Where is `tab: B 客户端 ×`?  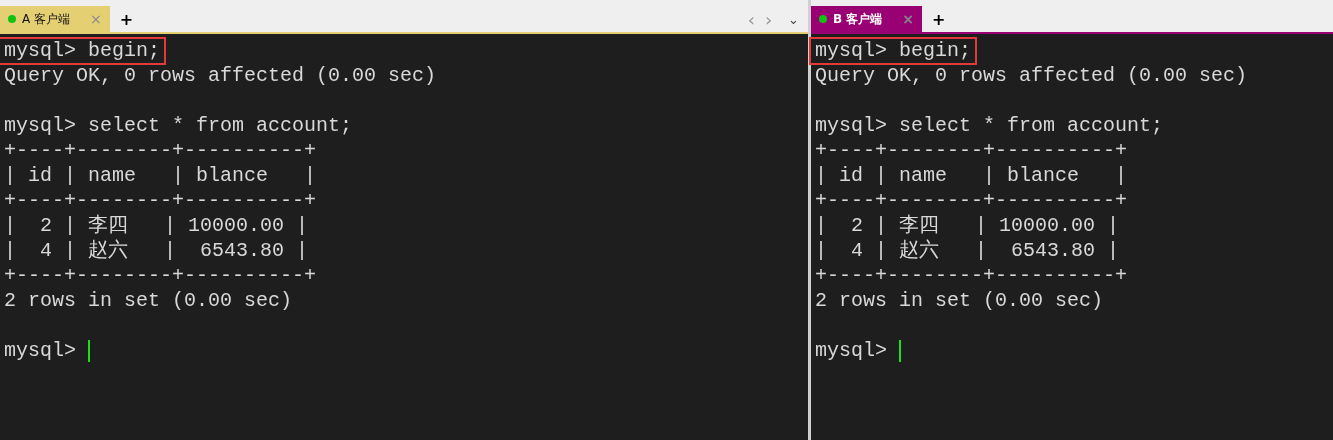 tab: B 客户端 × is located at coordinates (867, 19).